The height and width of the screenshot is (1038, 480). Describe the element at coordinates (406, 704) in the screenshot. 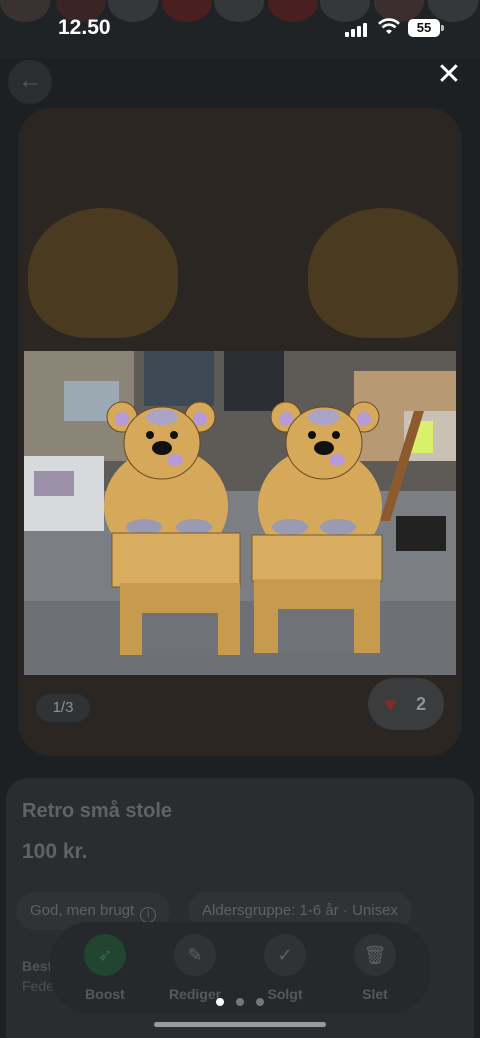

I see `like-button: ♥ 2` at that location.